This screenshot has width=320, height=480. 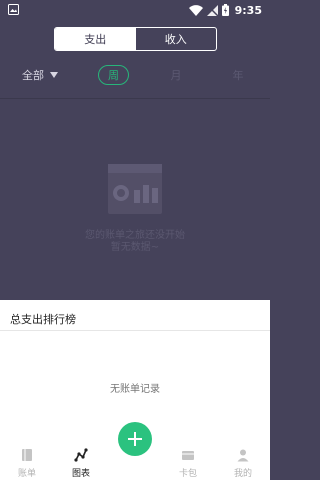 What do you see at coordinates (188, 455) in the screenshot?
I see `card-icon` at bounding box center [188, 455].